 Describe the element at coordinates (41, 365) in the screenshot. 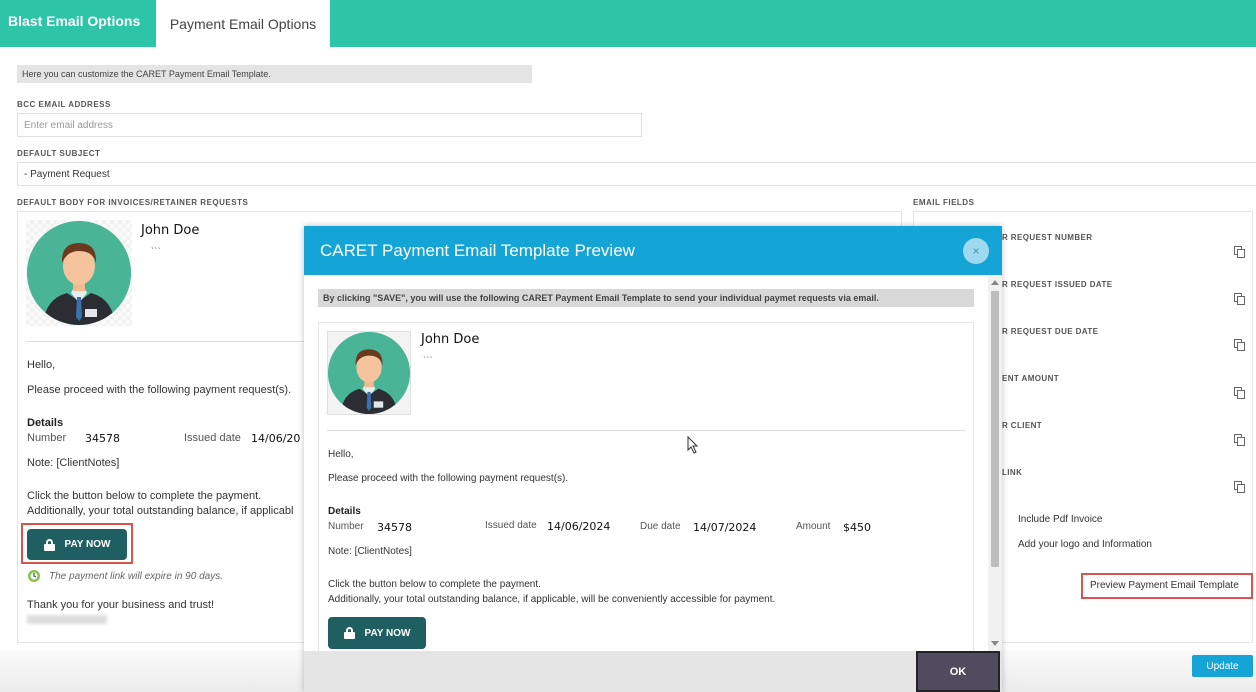

I see `body-hello: Hello,` at that location.